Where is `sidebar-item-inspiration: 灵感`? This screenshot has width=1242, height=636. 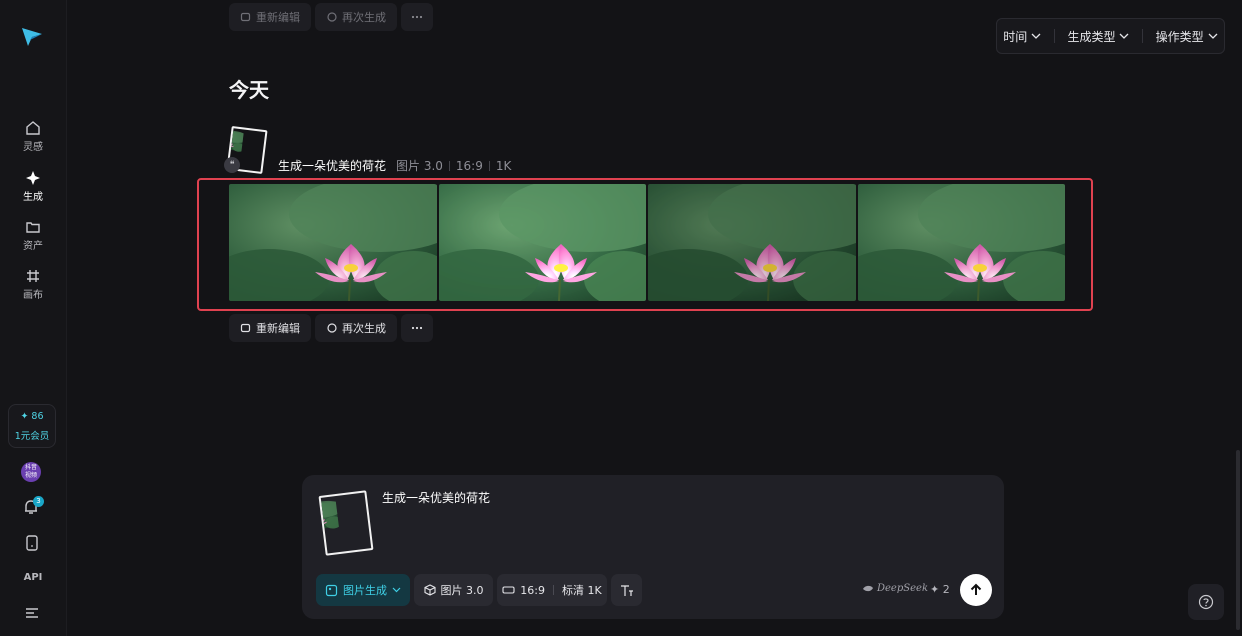 sidebar-item-inspiration: 灵感 is located at coordinates (33, 136).